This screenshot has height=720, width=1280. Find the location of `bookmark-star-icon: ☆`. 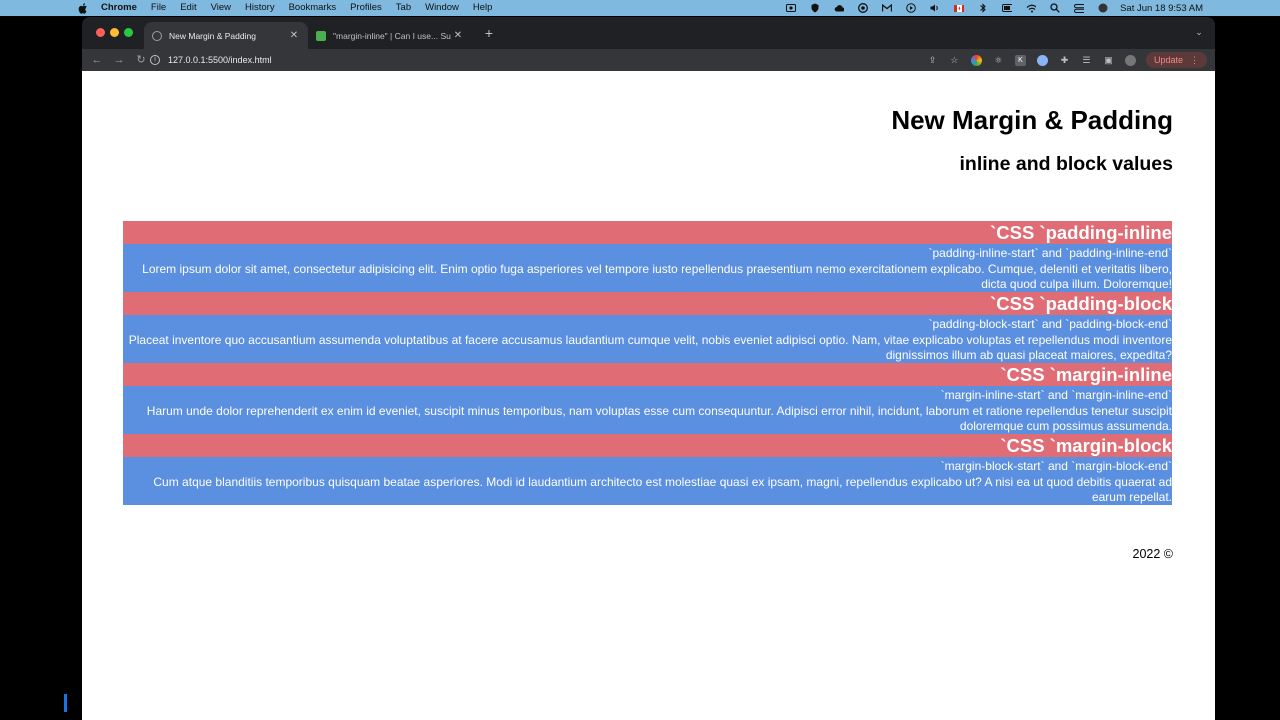

bookmark-star-icon: ☆ is located at coordinates (954, 60).